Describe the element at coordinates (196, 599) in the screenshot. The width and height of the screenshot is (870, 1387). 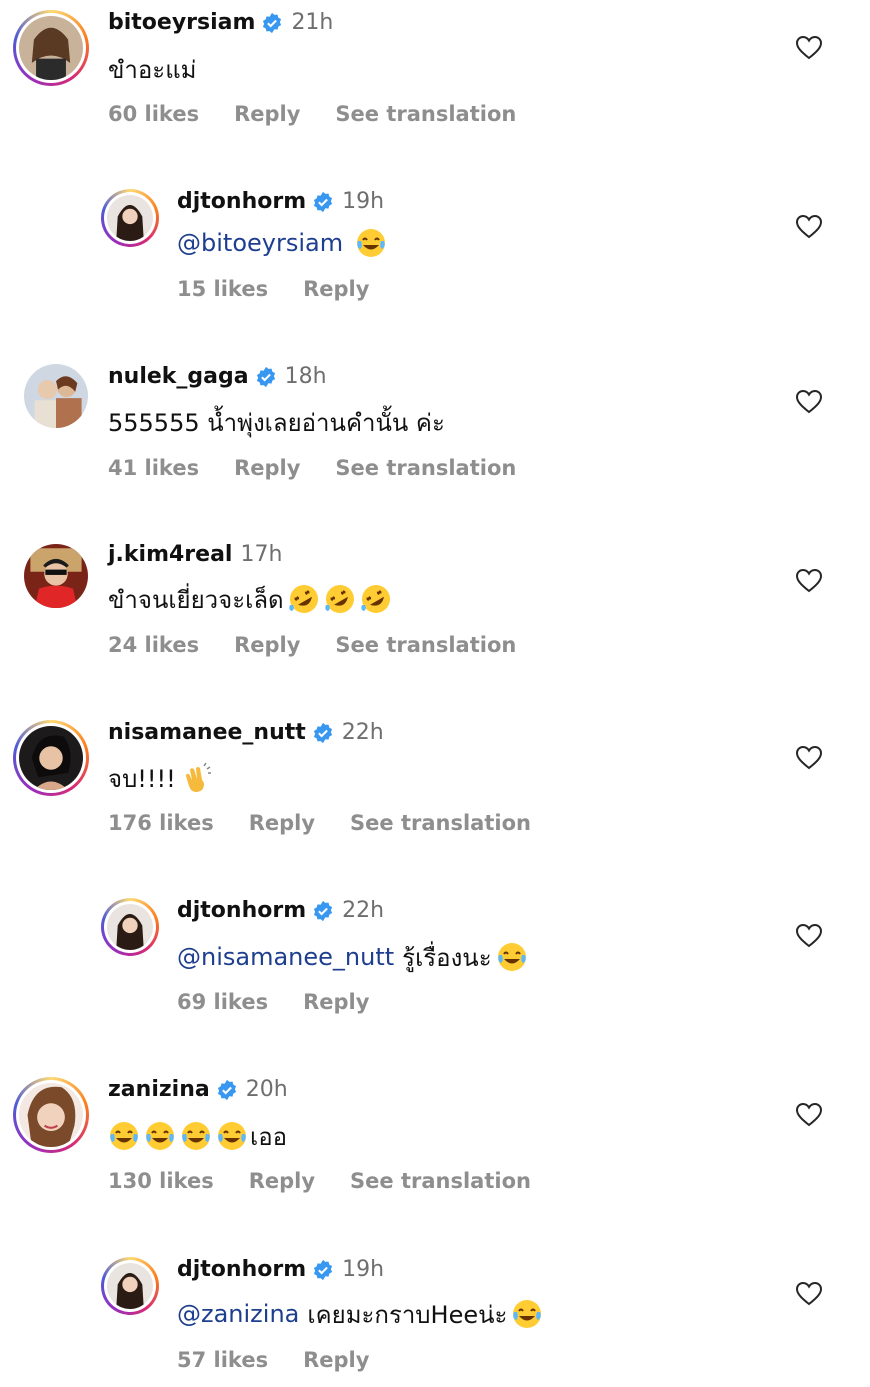
I see `comment-body: ขำจนเยี่ยวจะเล็ด` at that location.